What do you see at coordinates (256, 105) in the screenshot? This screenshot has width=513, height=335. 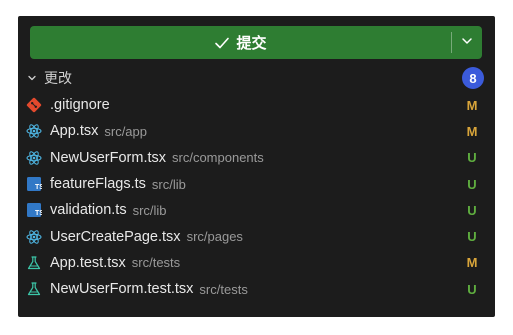 I see `file-row: .gitignore M` at bounding box center [256, 105].